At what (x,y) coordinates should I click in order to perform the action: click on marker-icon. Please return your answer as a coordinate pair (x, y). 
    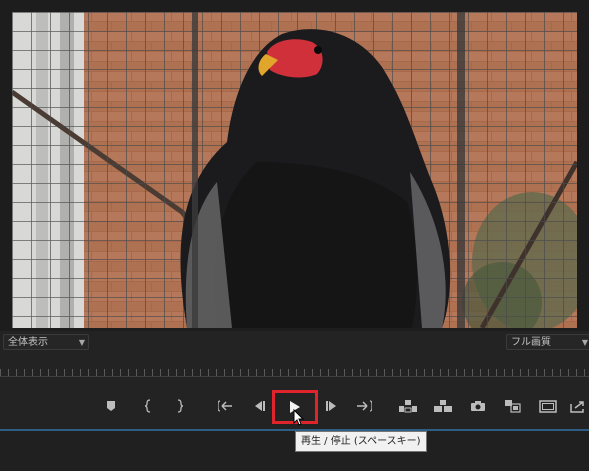
    Looking at the image, I should click on (111, 406).